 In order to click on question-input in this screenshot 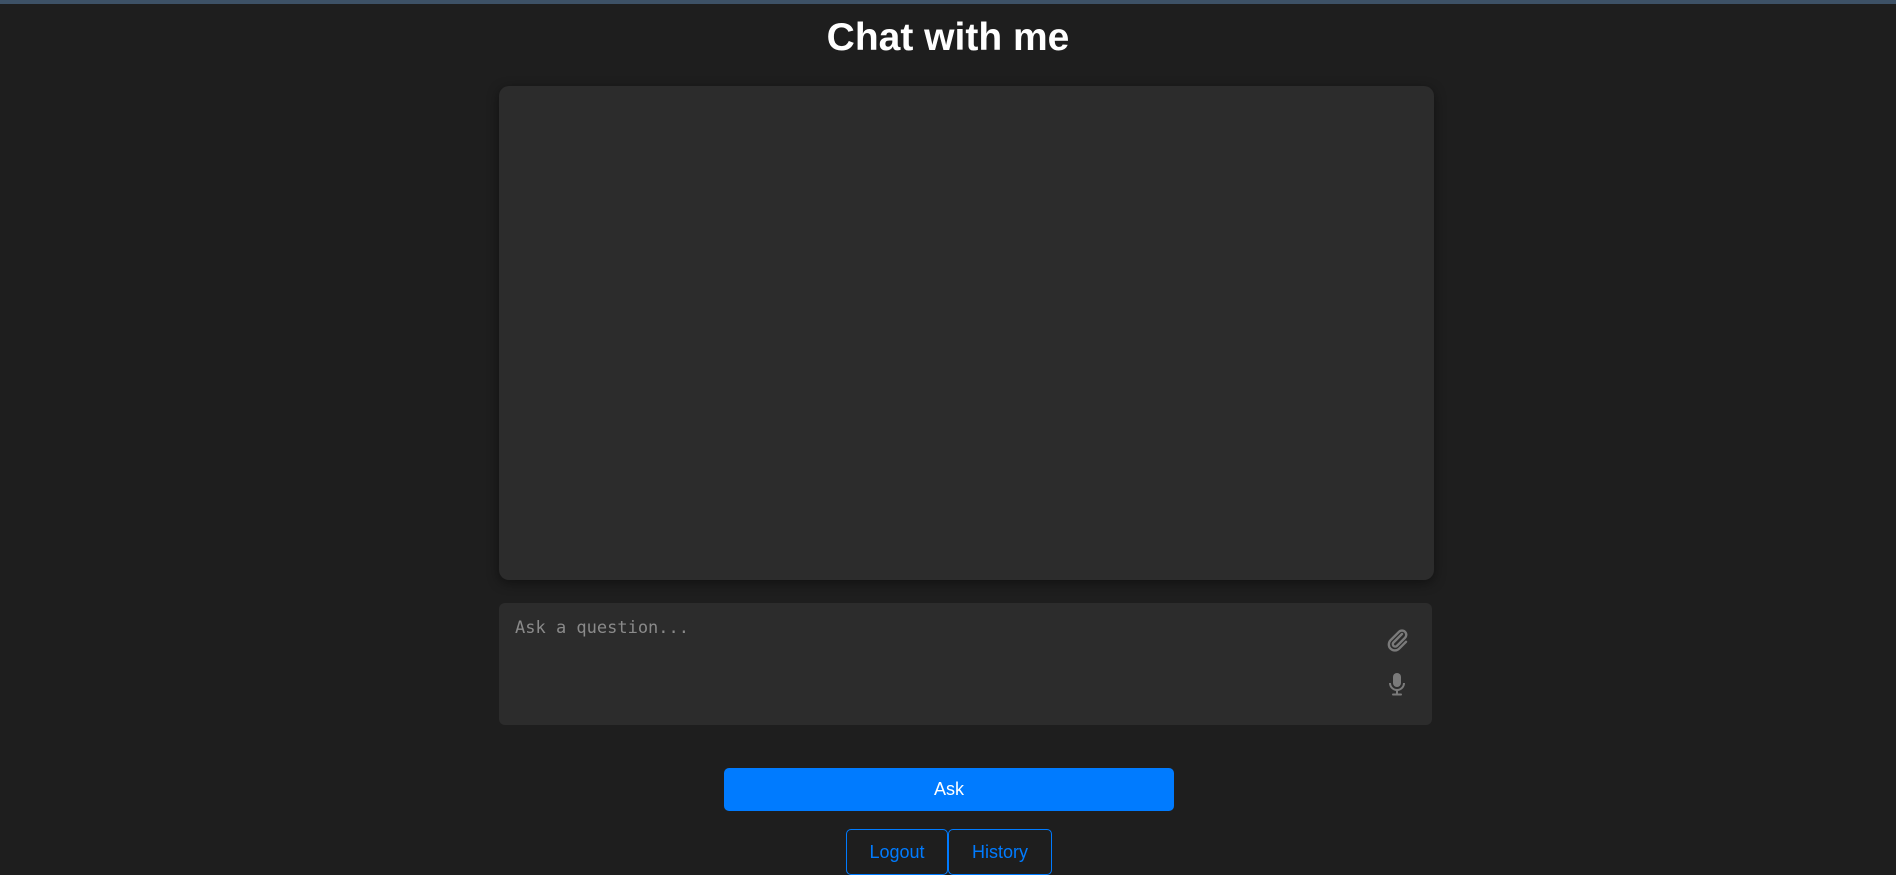, I will do `click(935, 665)`.